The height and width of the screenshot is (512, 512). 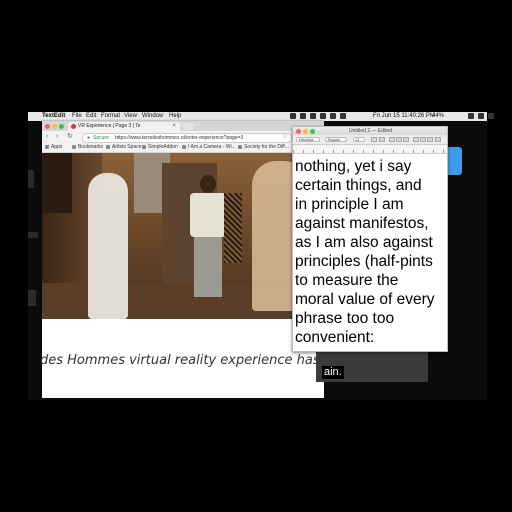 What do you see at coordinates (130, 116) in the screenshot?
I see `menu-view: View` at bounding box center [130, 116].